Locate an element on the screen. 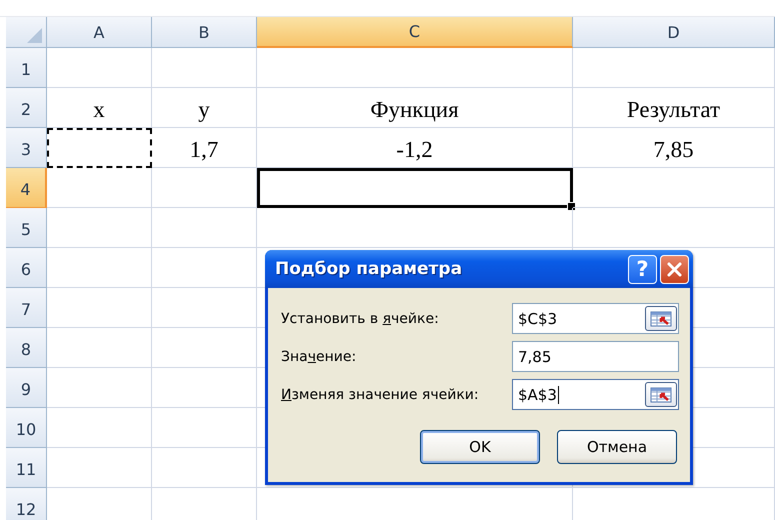 This screenshot has height=520, width=775. dialog-title: Подбор параметра is located at coordinates (369, 269).